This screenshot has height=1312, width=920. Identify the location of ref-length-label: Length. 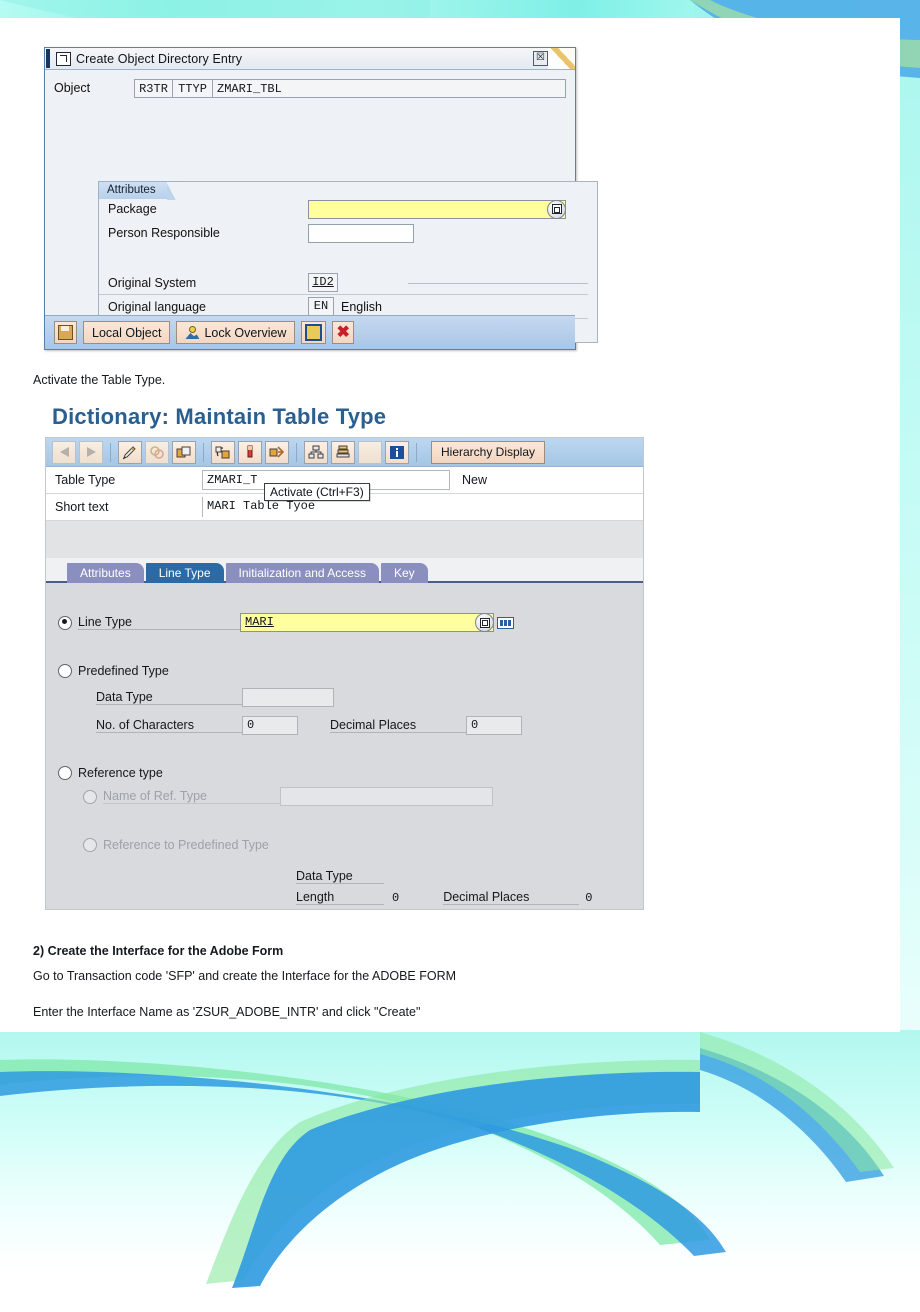
(340, 897).